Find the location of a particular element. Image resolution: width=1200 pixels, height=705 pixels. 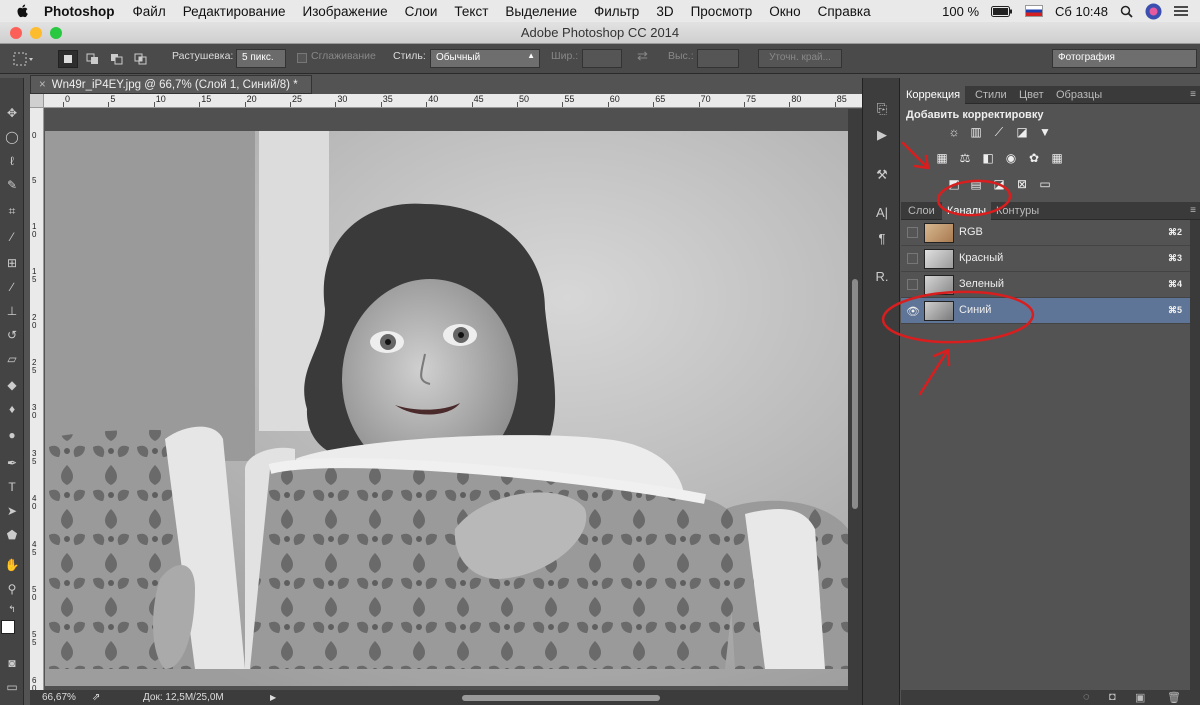

antialias-checkbox is located at coordinates (302, 58).